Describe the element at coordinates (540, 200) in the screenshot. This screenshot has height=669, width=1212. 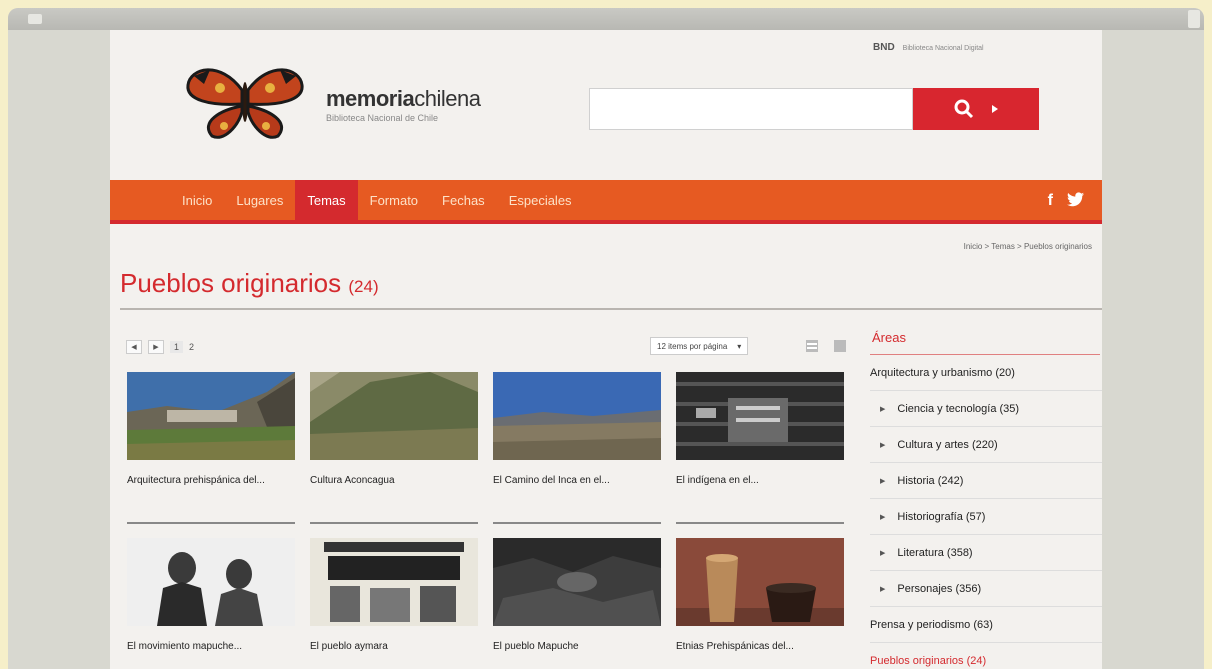
I see `nav-item-especiales: Especiales` at that location.